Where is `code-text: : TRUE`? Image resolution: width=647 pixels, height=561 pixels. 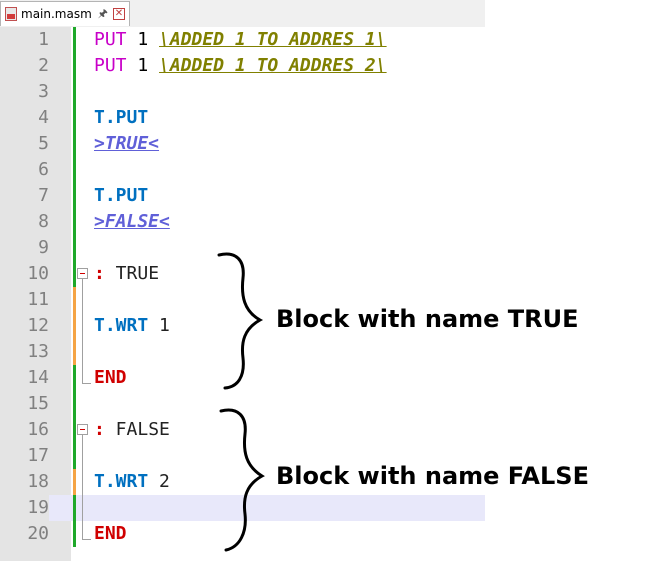
code-text: : TRUE is located at coordinates (126, 274).